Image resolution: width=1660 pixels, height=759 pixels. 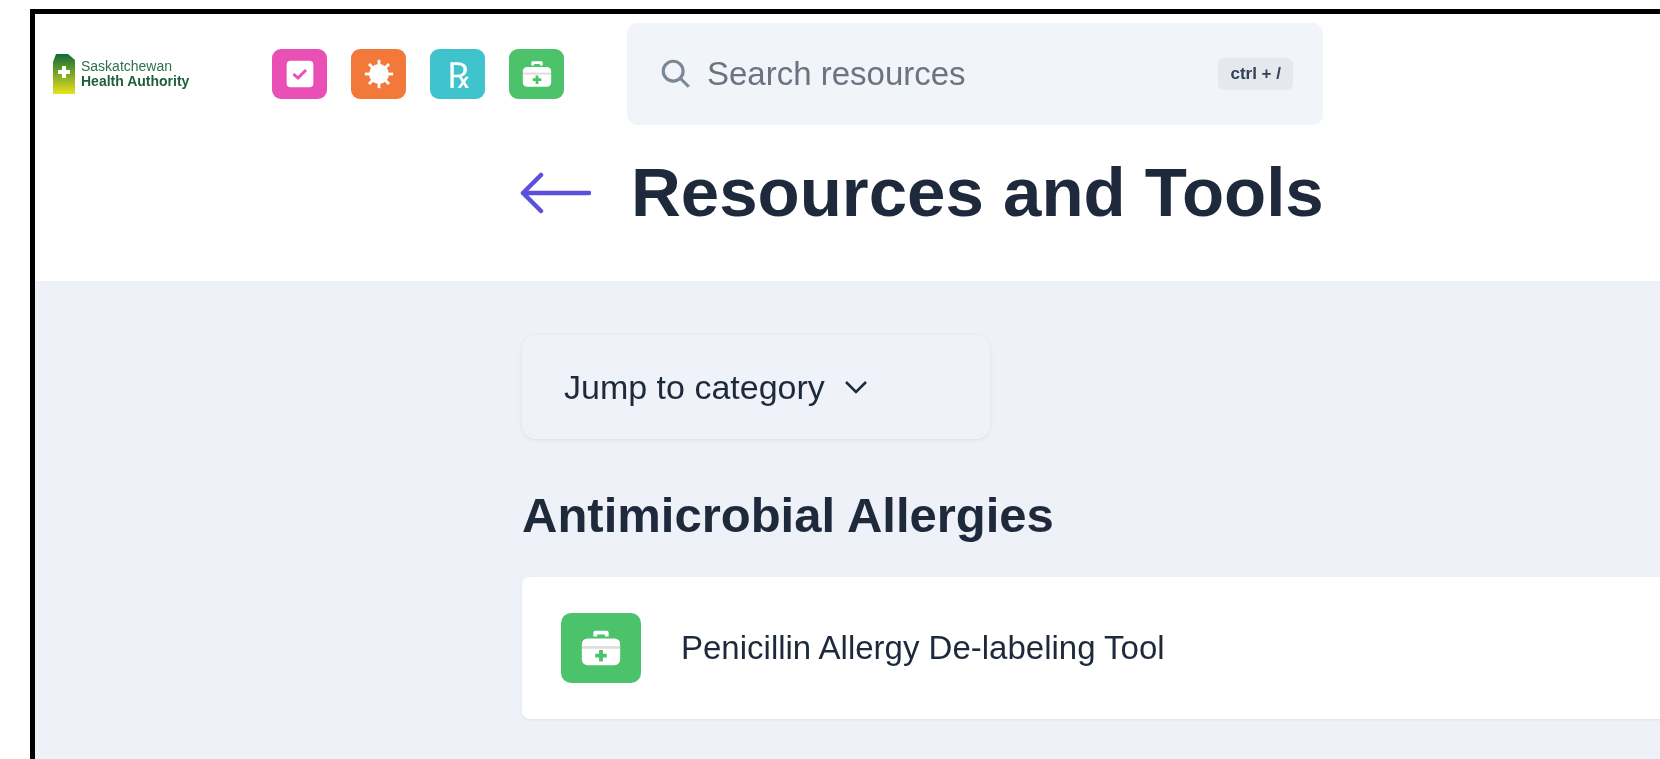 What do you see at coordinates (855, 387) in the screenshot?
I see `chevron-down-icon` at bounding box center [855, 387].